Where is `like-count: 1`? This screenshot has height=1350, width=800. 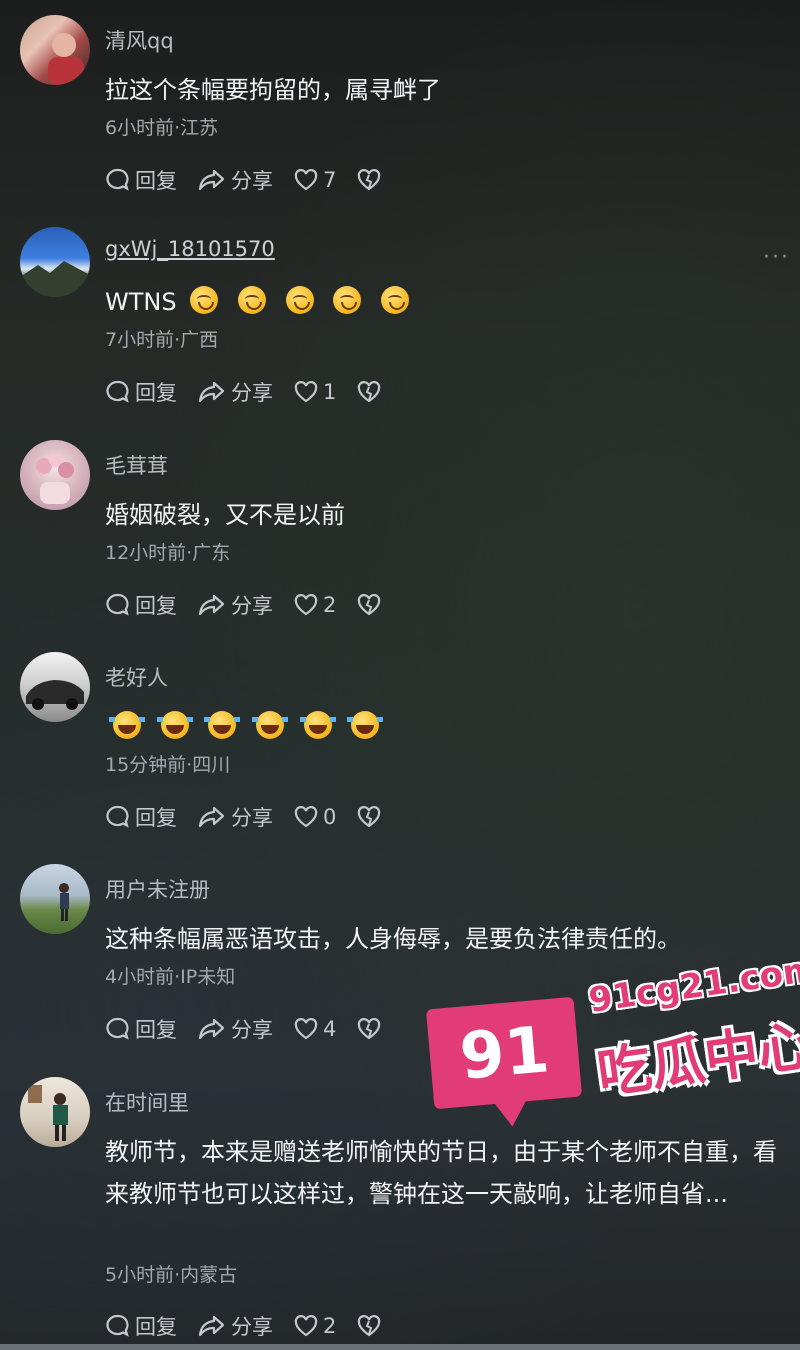 like-count: 1 is located at coordinates (330, 392).